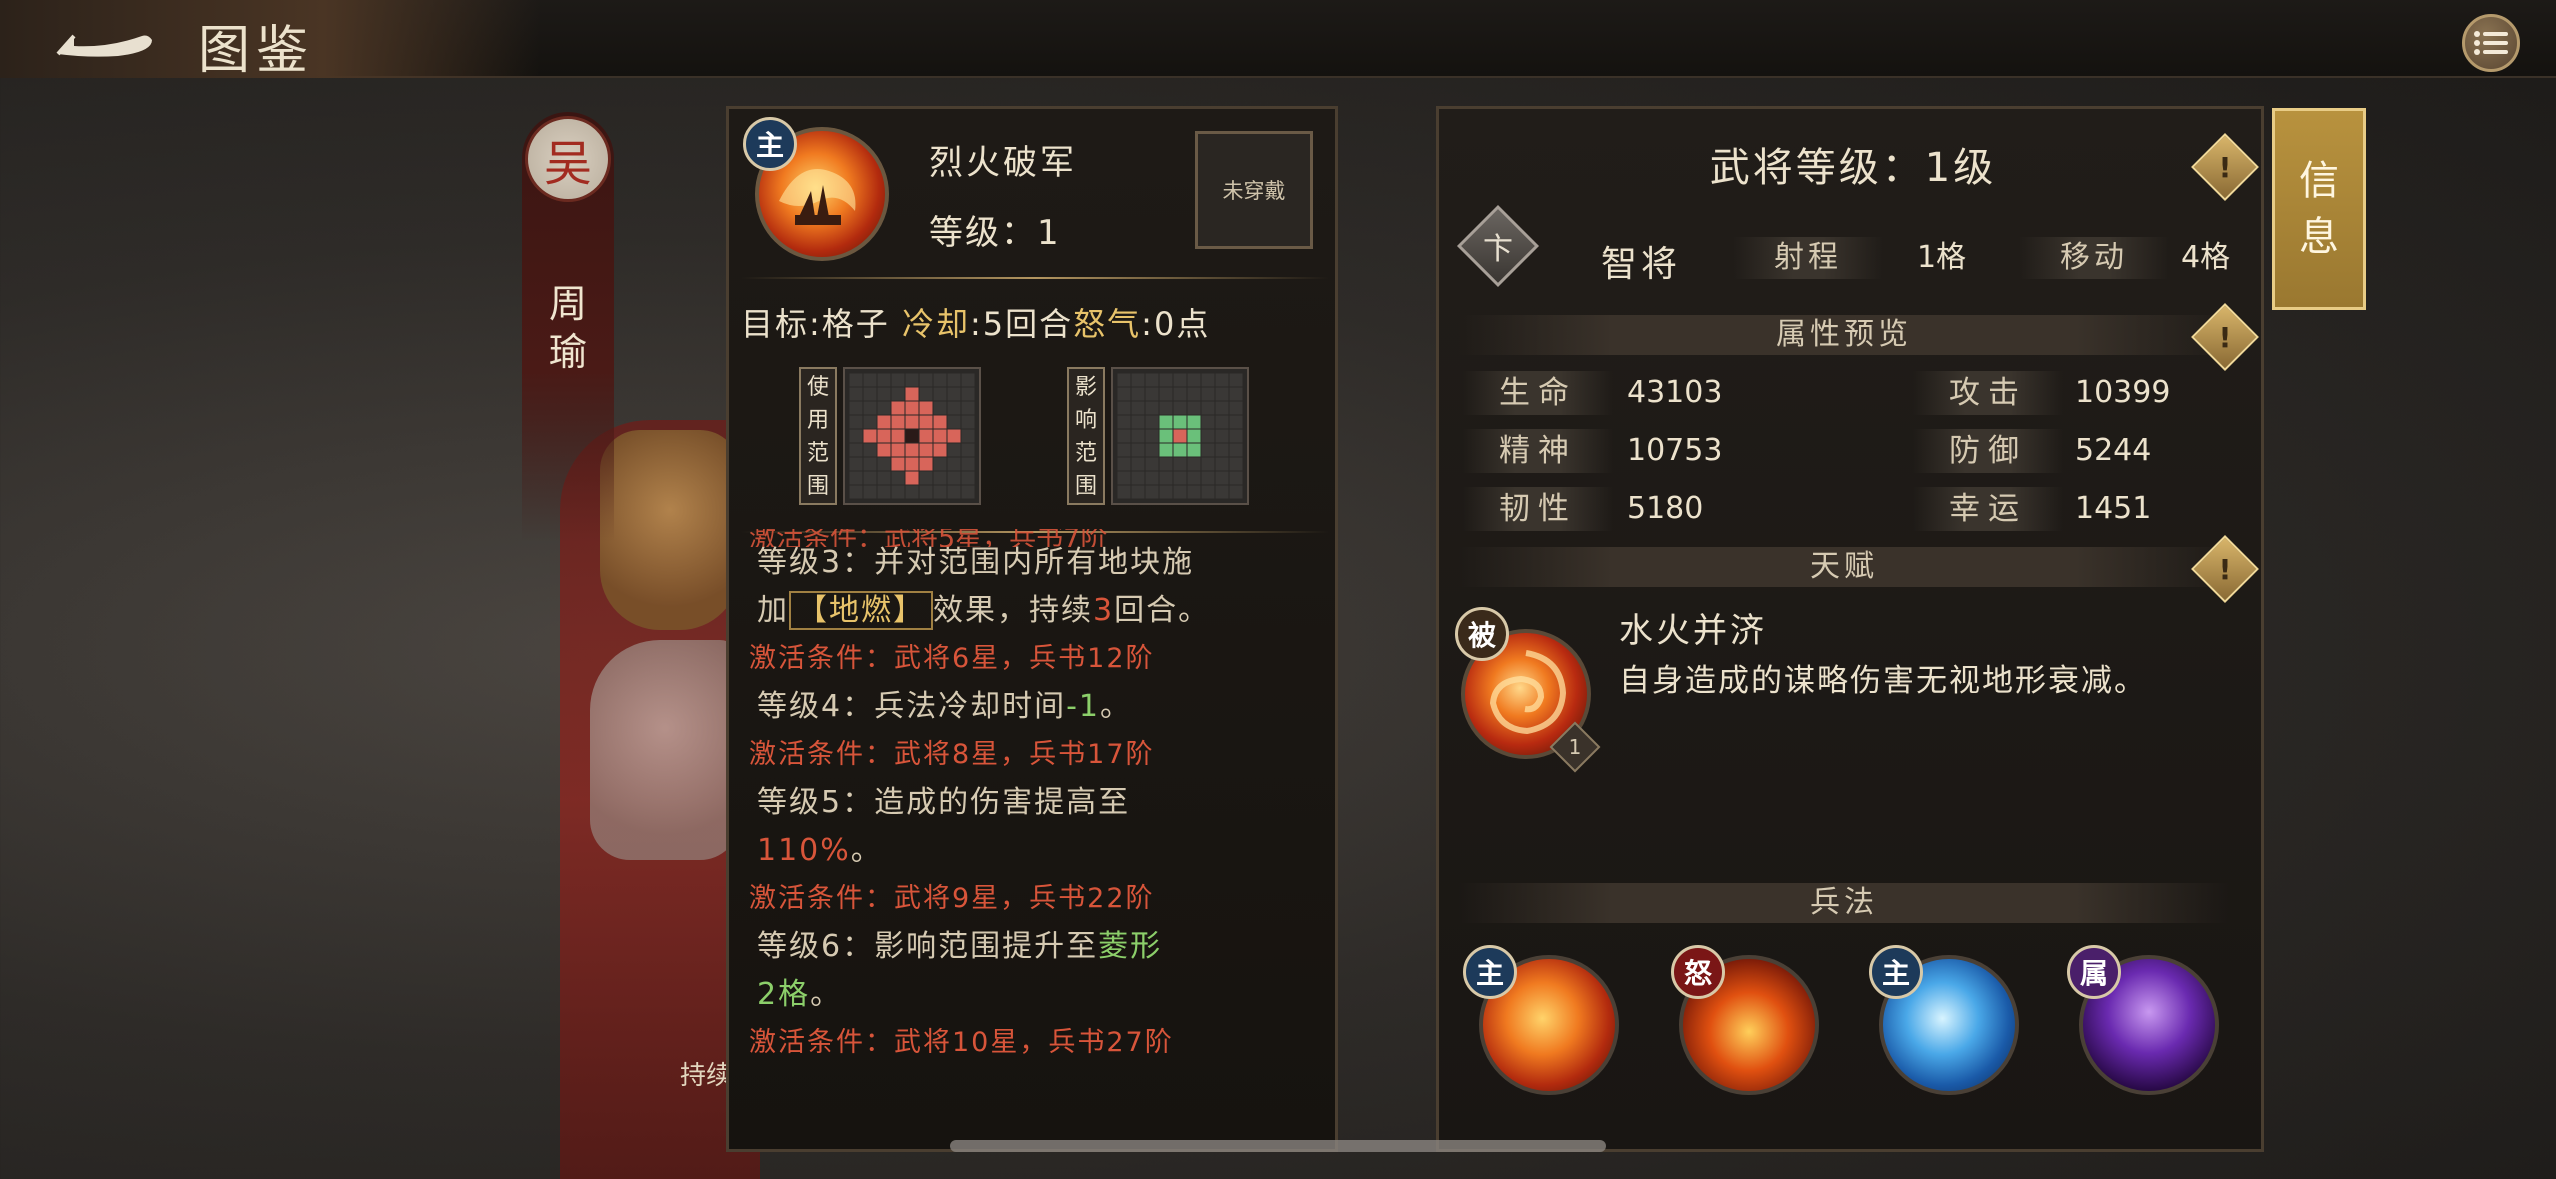 The height and width of the screenshot is (1179, 2556). I want to click on rage-label: 怒气, so click(1107, 324).